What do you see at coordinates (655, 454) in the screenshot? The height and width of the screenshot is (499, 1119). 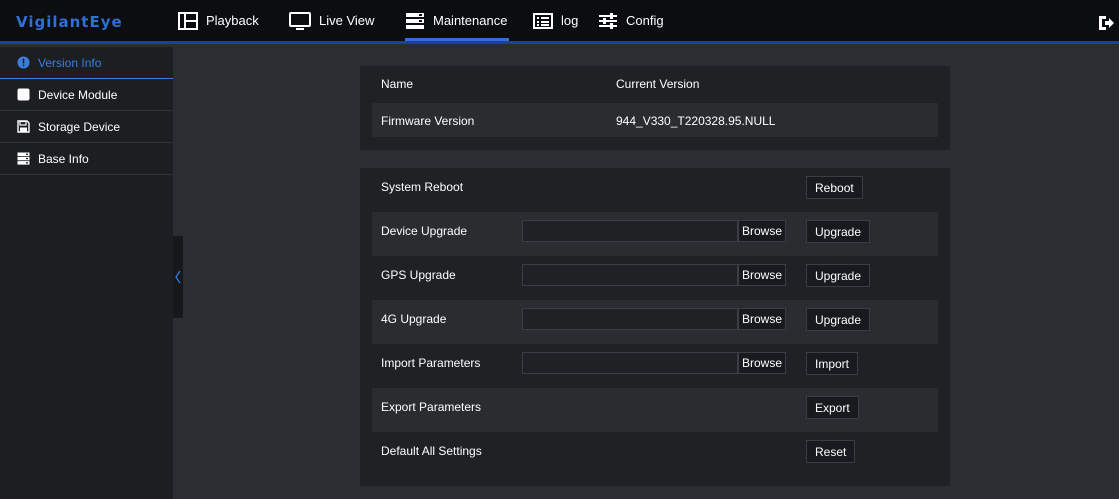 I see `default-settings-row: Default All Settings Reset` at bounding box center [655, 454].